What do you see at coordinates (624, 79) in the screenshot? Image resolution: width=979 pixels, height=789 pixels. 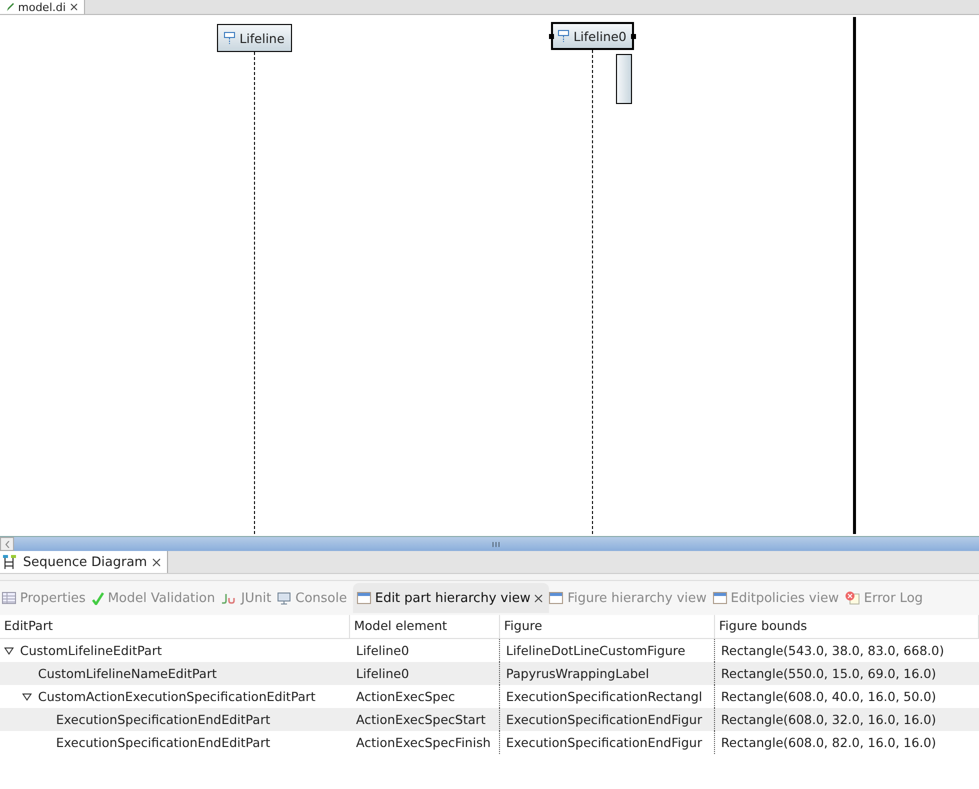 I see `execution-bar` at bounding box center [624, 79].